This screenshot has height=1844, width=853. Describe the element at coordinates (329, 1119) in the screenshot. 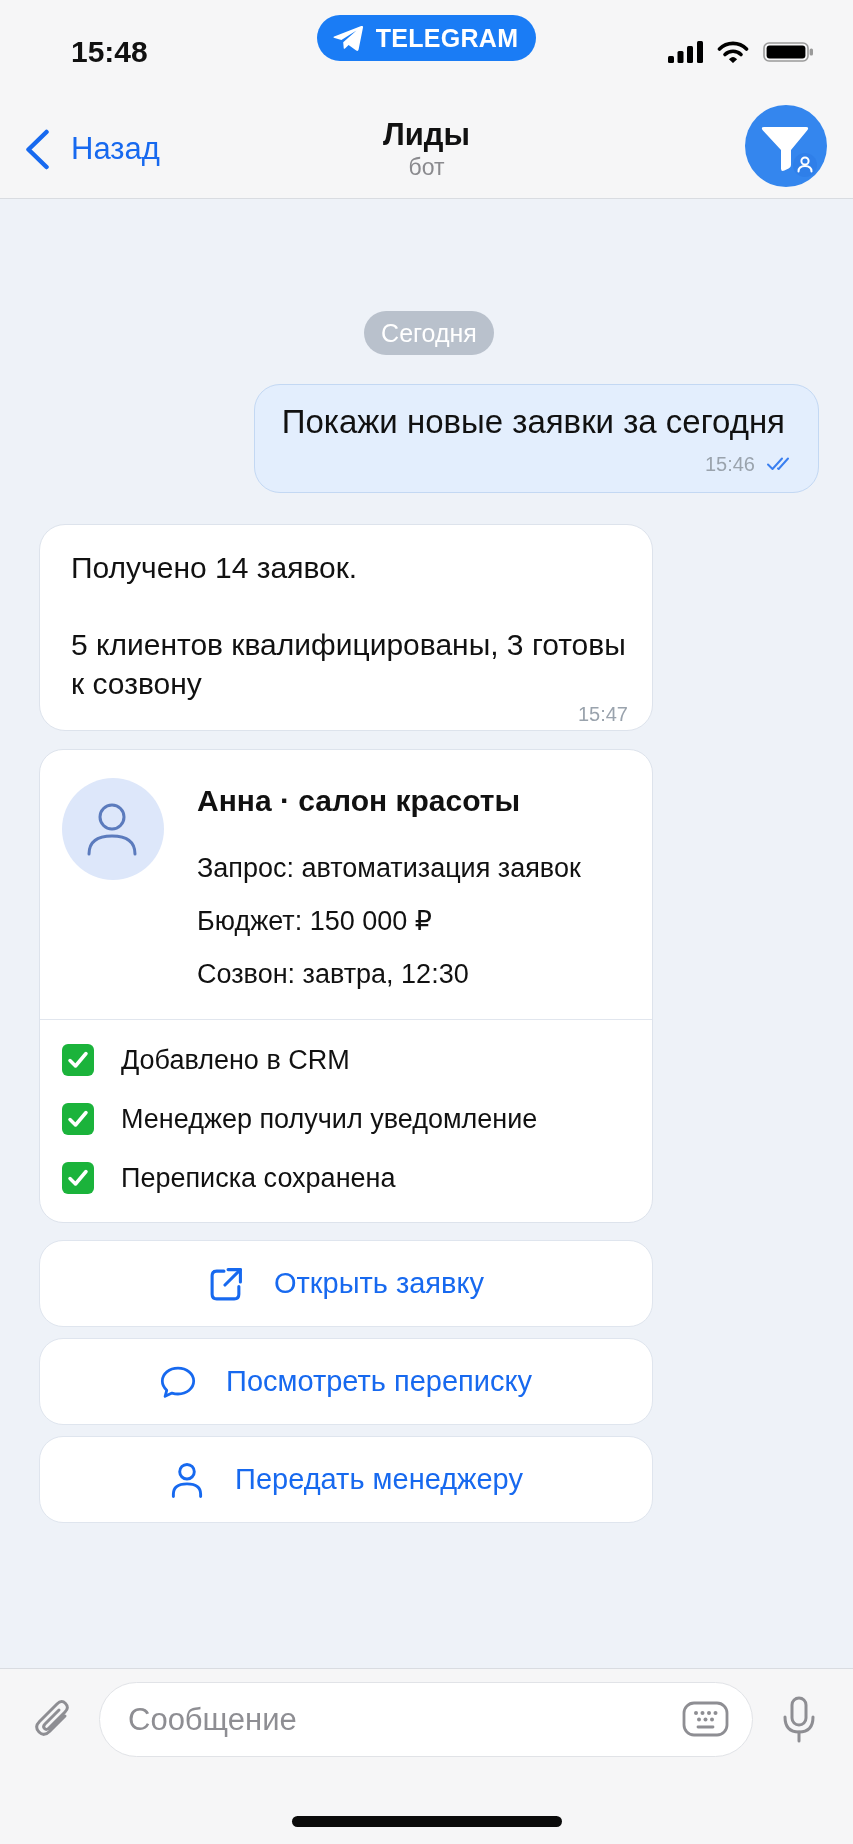

I see `checklist-label: Менеджер получил уведомление` at that location.